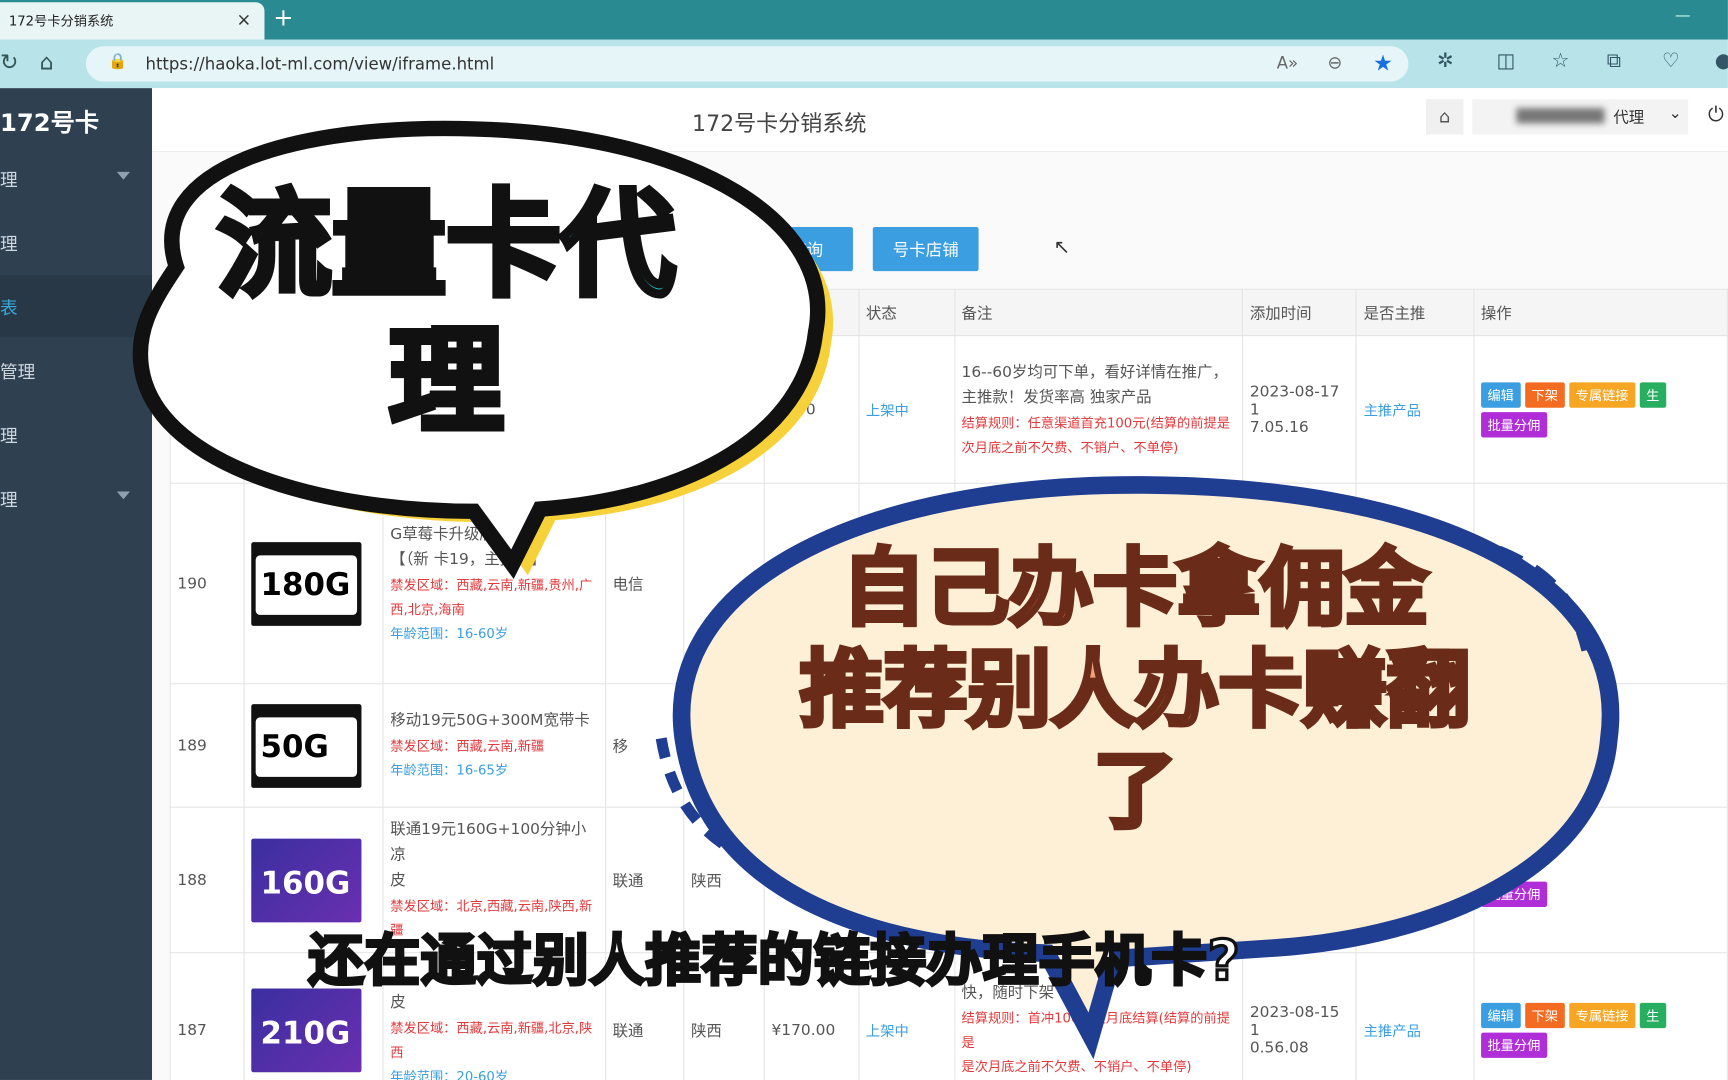  I want to click on product-name: 联通19元160G+100分钟小凉, so click(488, 842).